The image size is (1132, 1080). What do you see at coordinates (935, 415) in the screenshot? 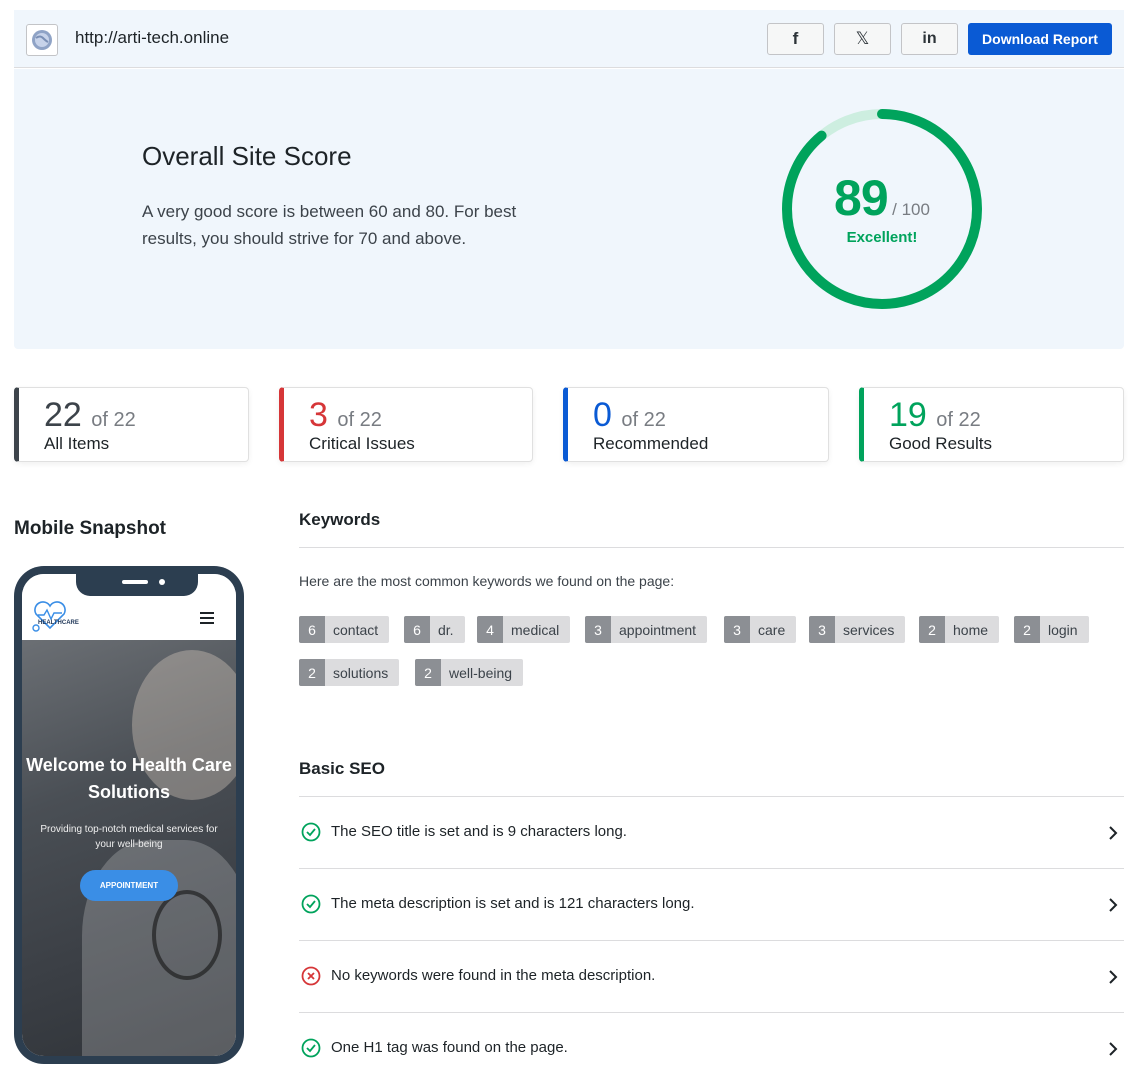
I see `stat-count: 19 of 22` at bounding box center [935, 415].